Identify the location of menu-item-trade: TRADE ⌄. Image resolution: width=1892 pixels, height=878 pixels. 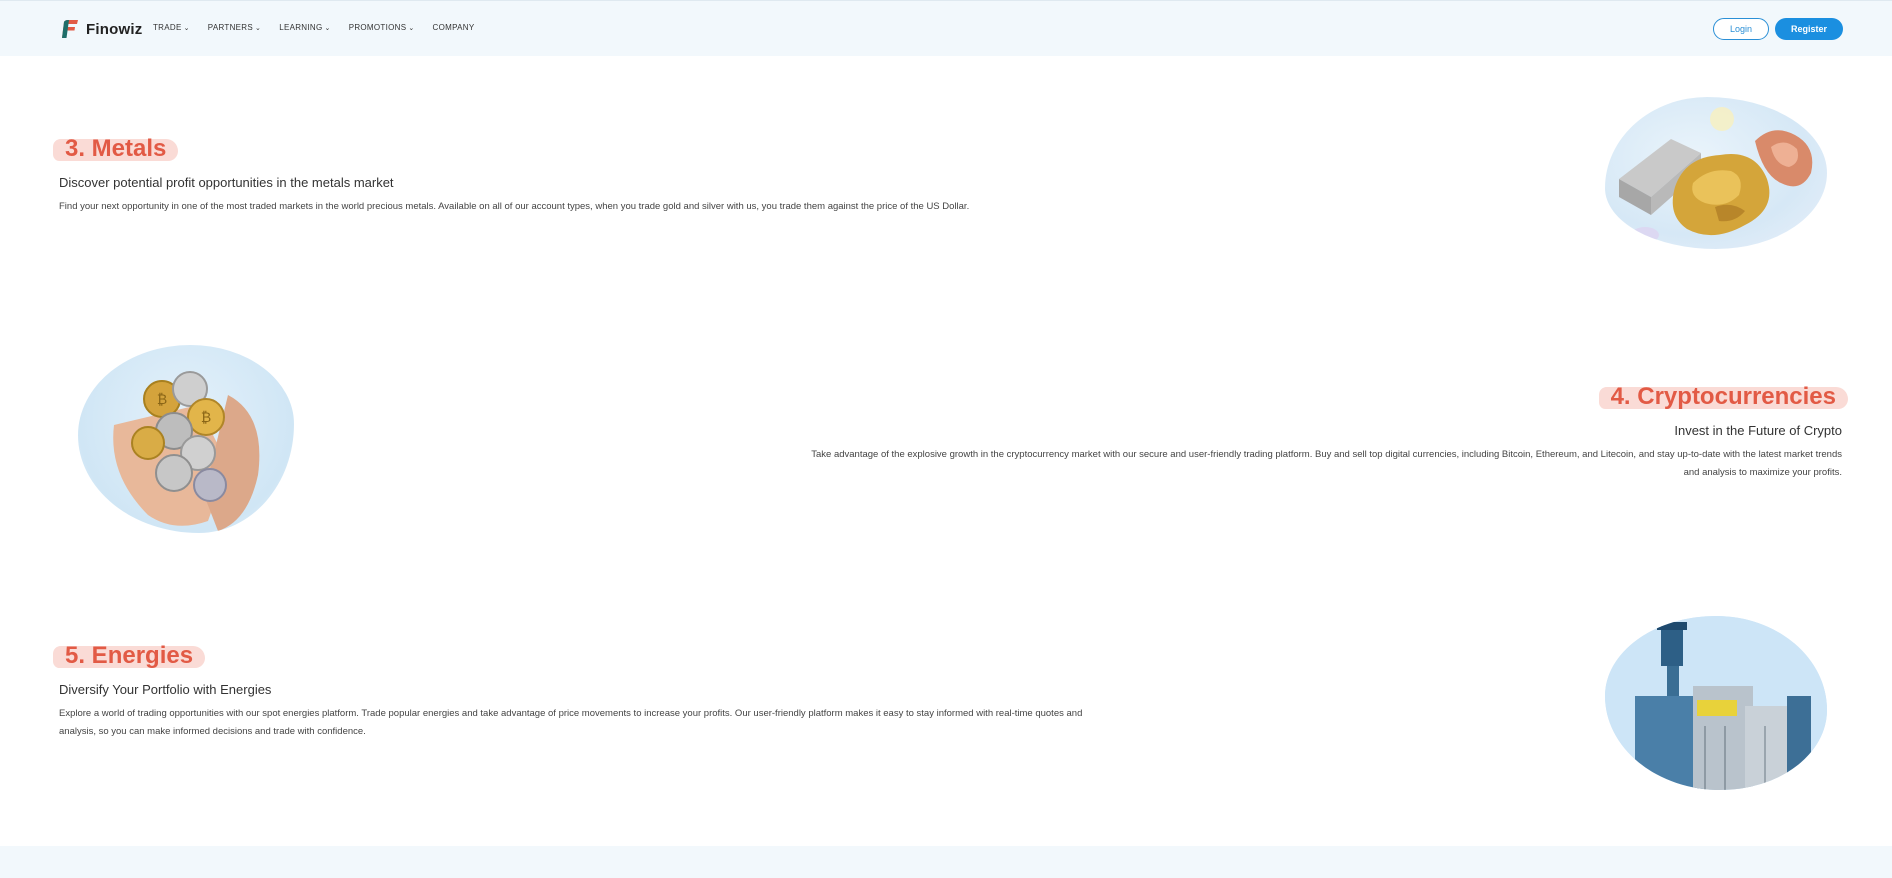
(171, 27).